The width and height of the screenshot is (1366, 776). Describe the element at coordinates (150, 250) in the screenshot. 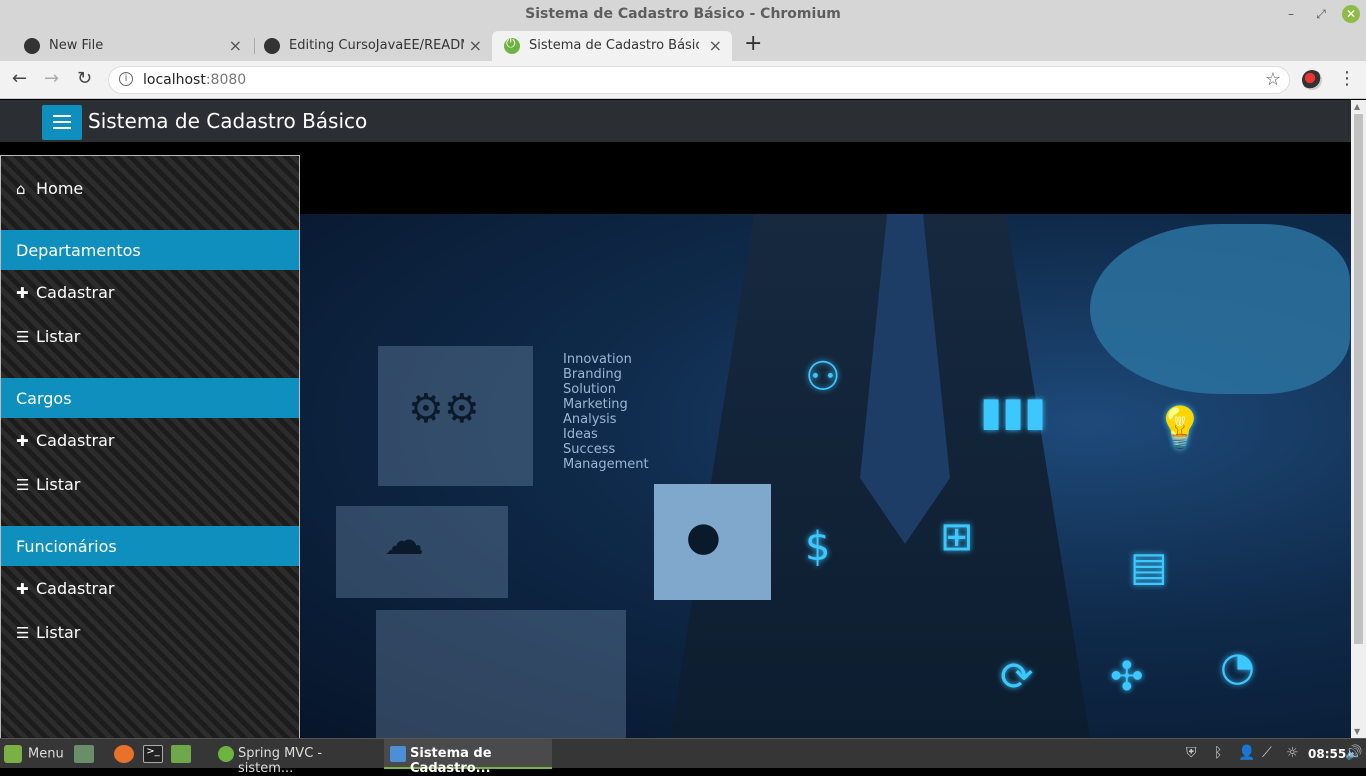

I see `sidebar-section-departamentos: Departamentos` at that location.